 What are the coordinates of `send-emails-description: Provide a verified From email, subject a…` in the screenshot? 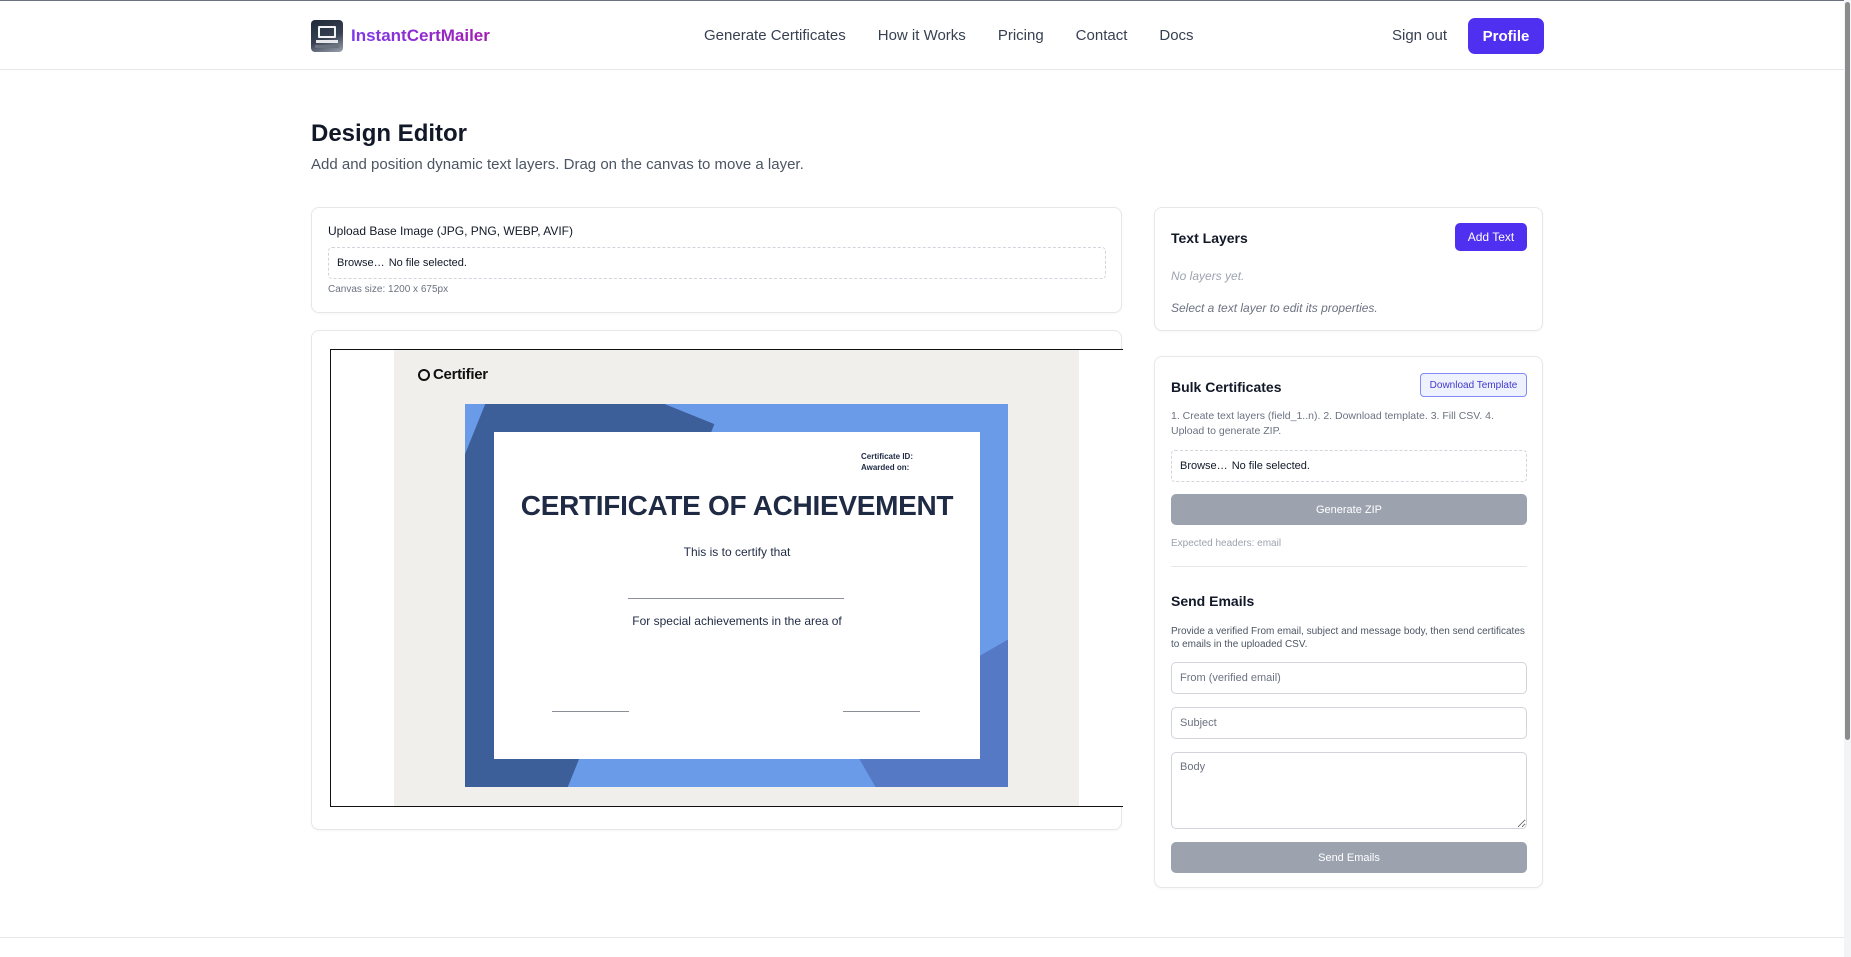 It's located at (1348, 638).